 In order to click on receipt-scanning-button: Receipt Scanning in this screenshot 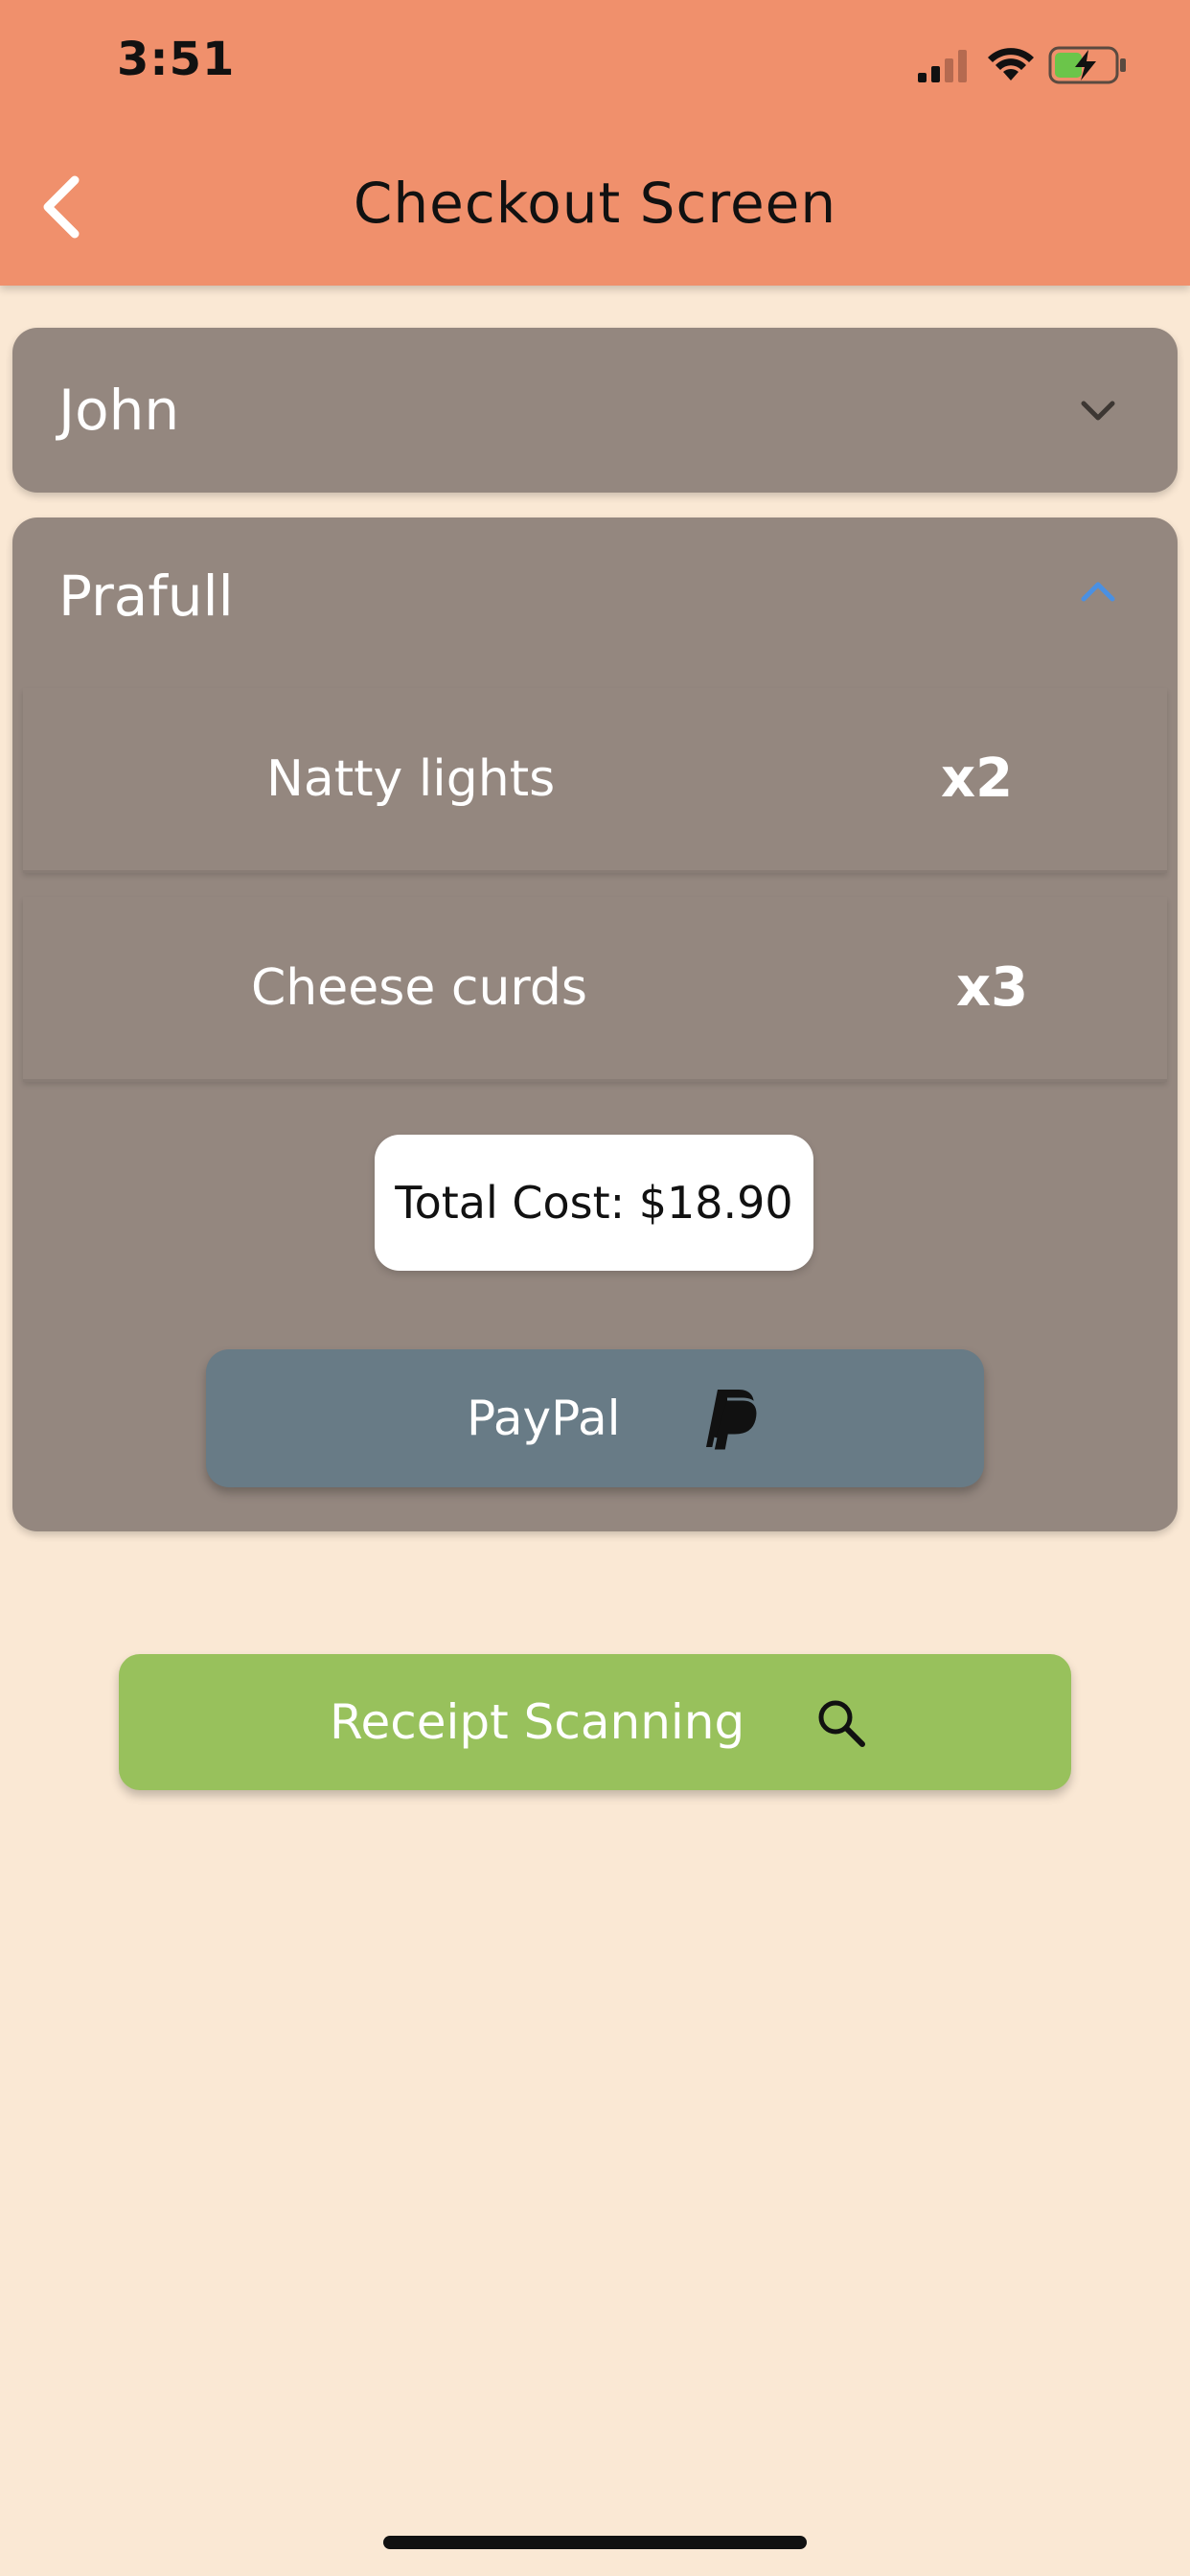, I will do `click(595, 1722)`.